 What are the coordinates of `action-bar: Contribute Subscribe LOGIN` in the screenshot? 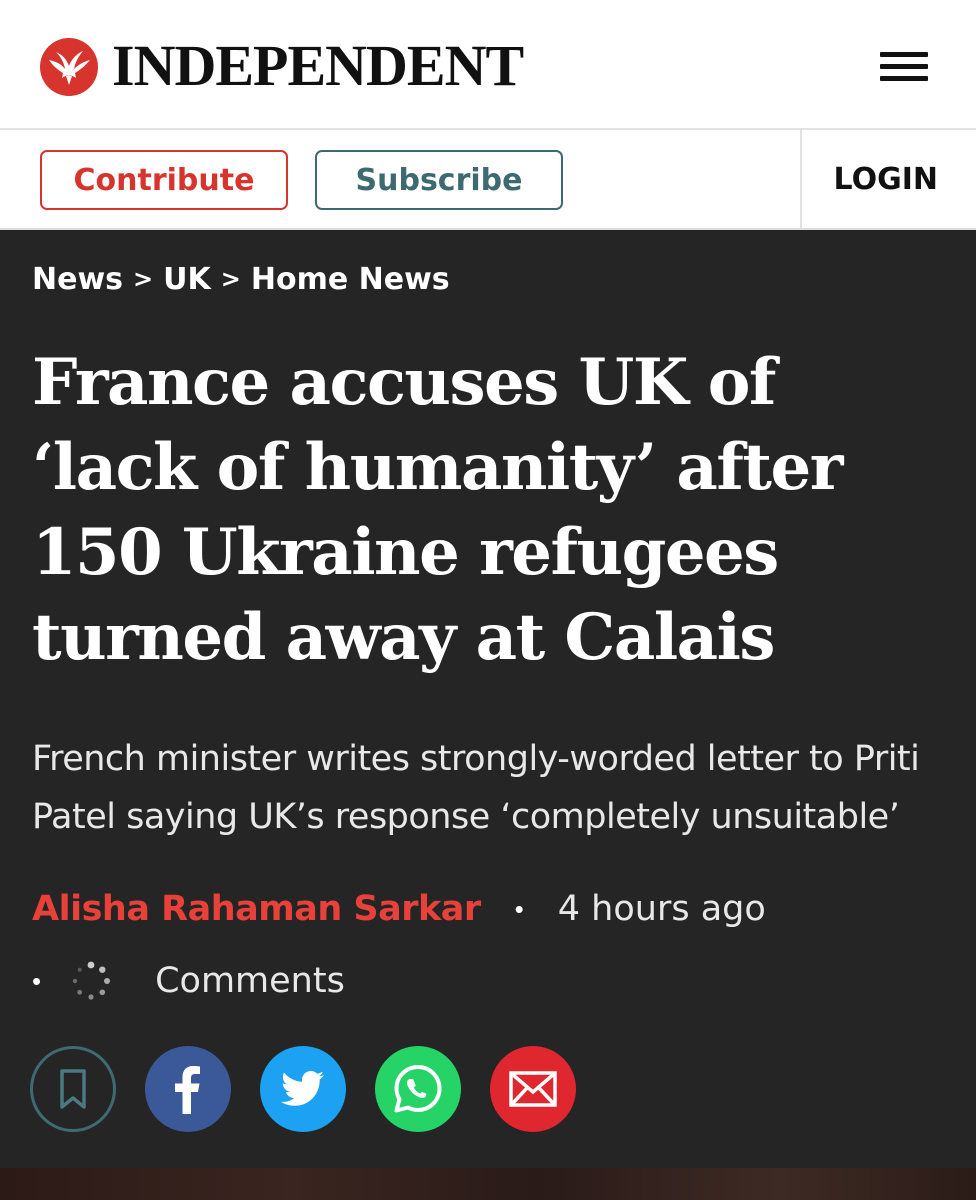 It's located at (488, 180).